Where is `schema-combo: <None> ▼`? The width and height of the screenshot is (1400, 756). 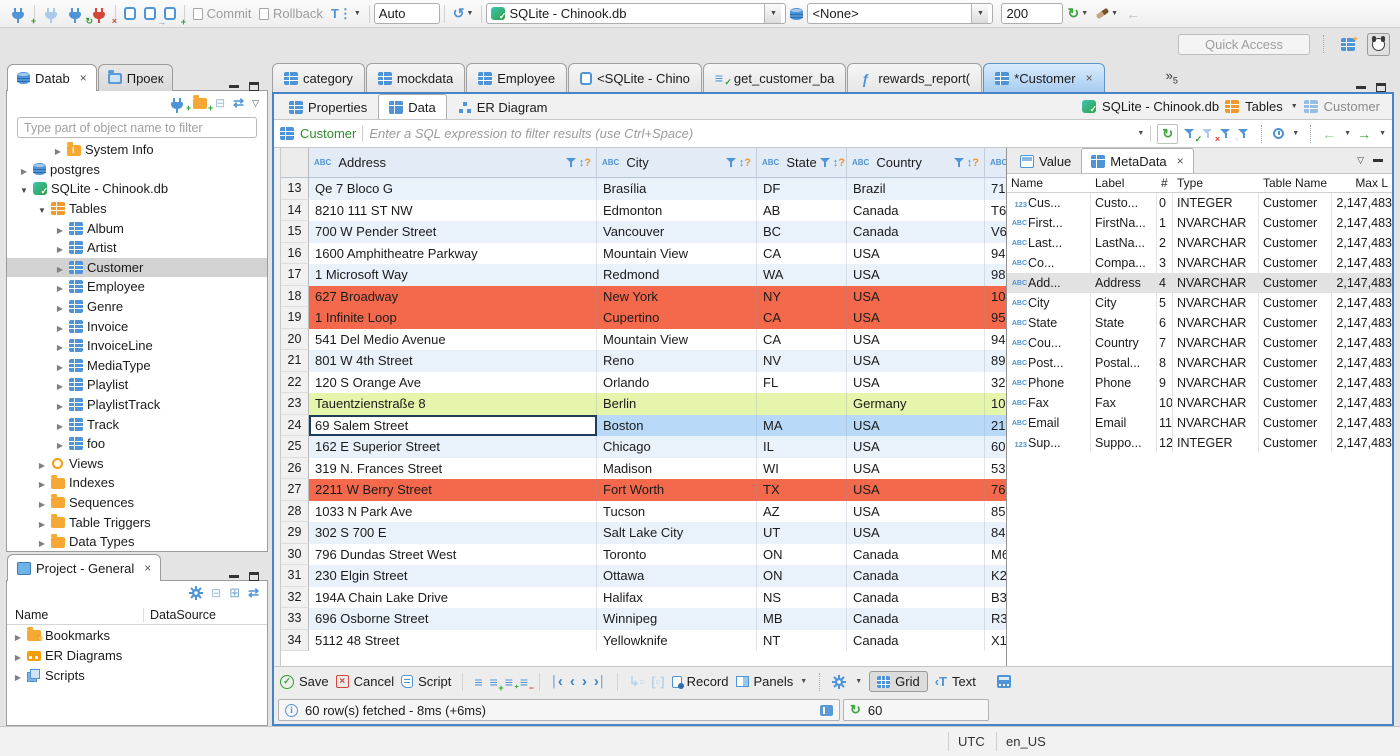
schema-combo: <None> ▼ is located at coordinates (900, 13).